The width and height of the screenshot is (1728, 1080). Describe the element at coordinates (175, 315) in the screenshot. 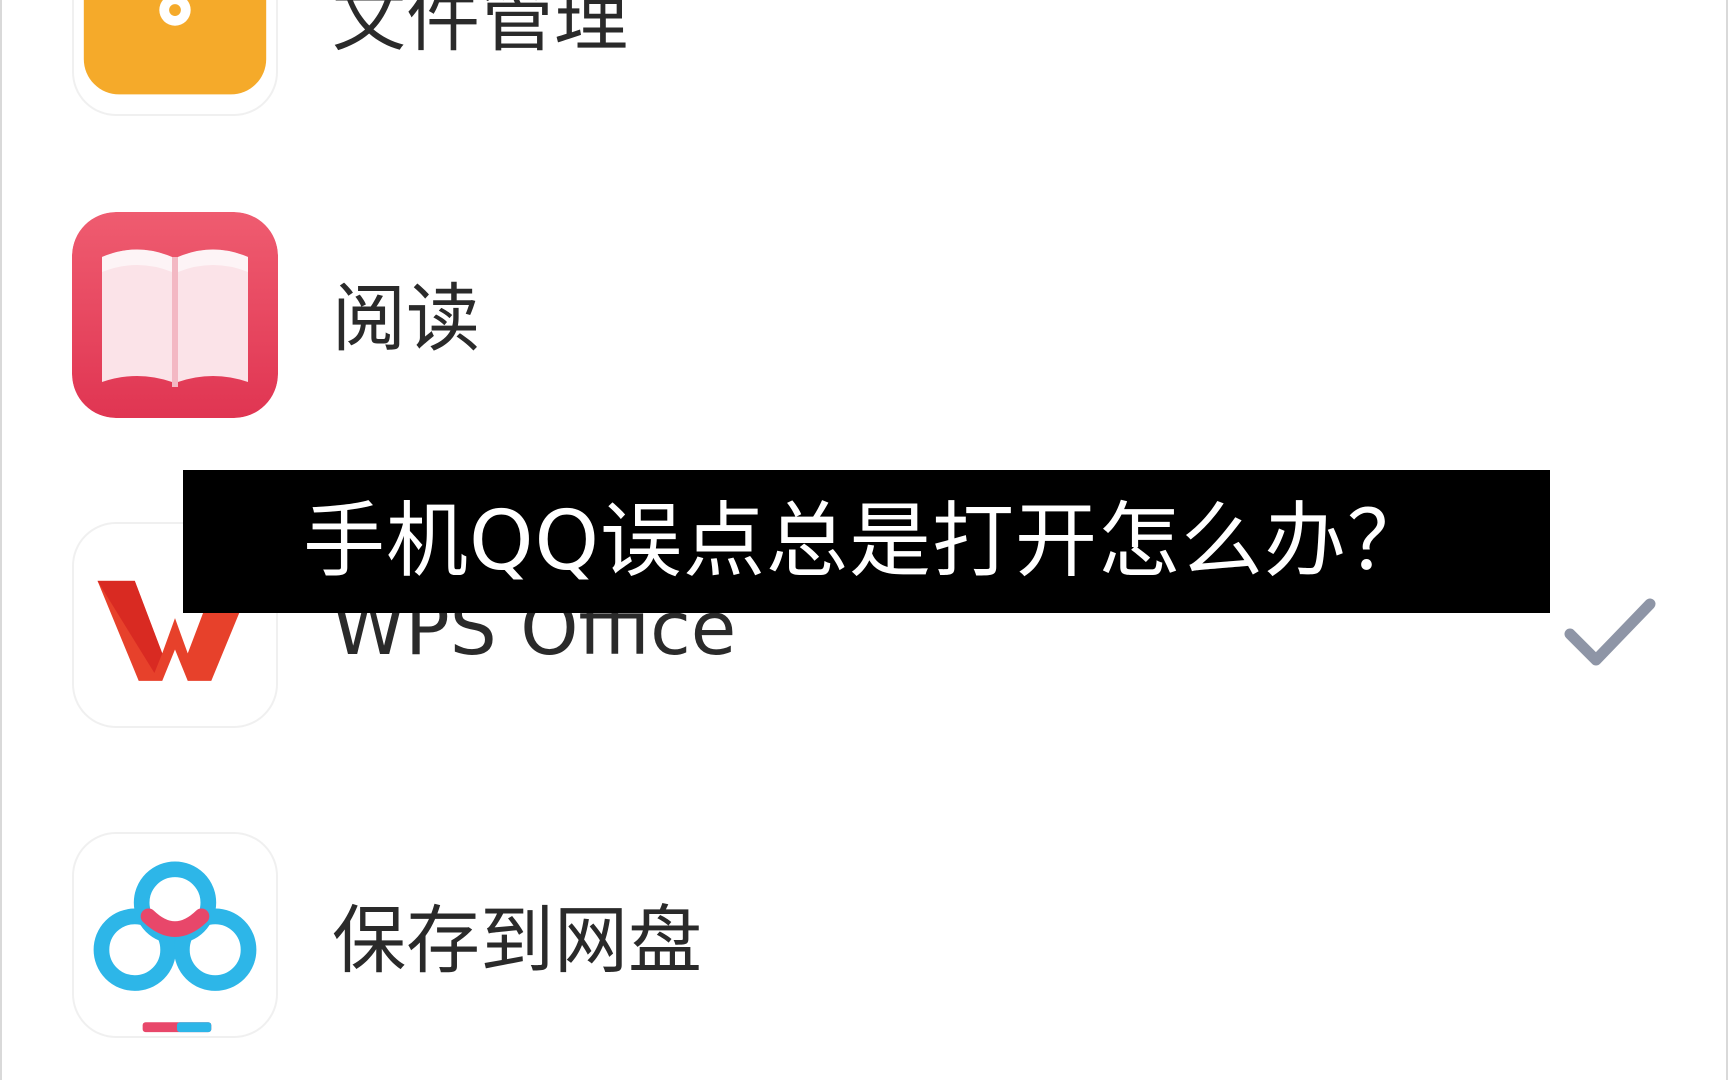

I see `book-icon` at that location.